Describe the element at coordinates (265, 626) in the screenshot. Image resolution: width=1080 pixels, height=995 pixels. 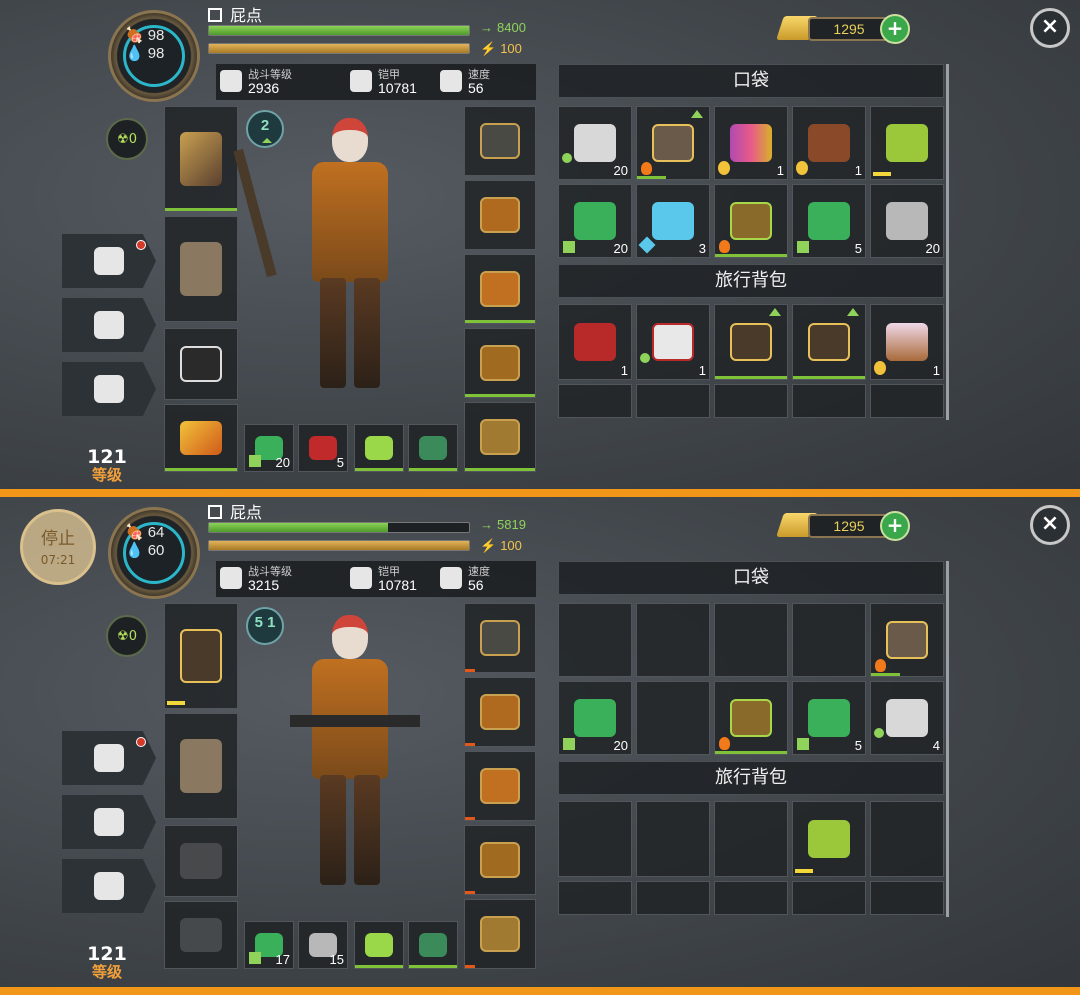
I see `buff-badge: 5 1` at that location.